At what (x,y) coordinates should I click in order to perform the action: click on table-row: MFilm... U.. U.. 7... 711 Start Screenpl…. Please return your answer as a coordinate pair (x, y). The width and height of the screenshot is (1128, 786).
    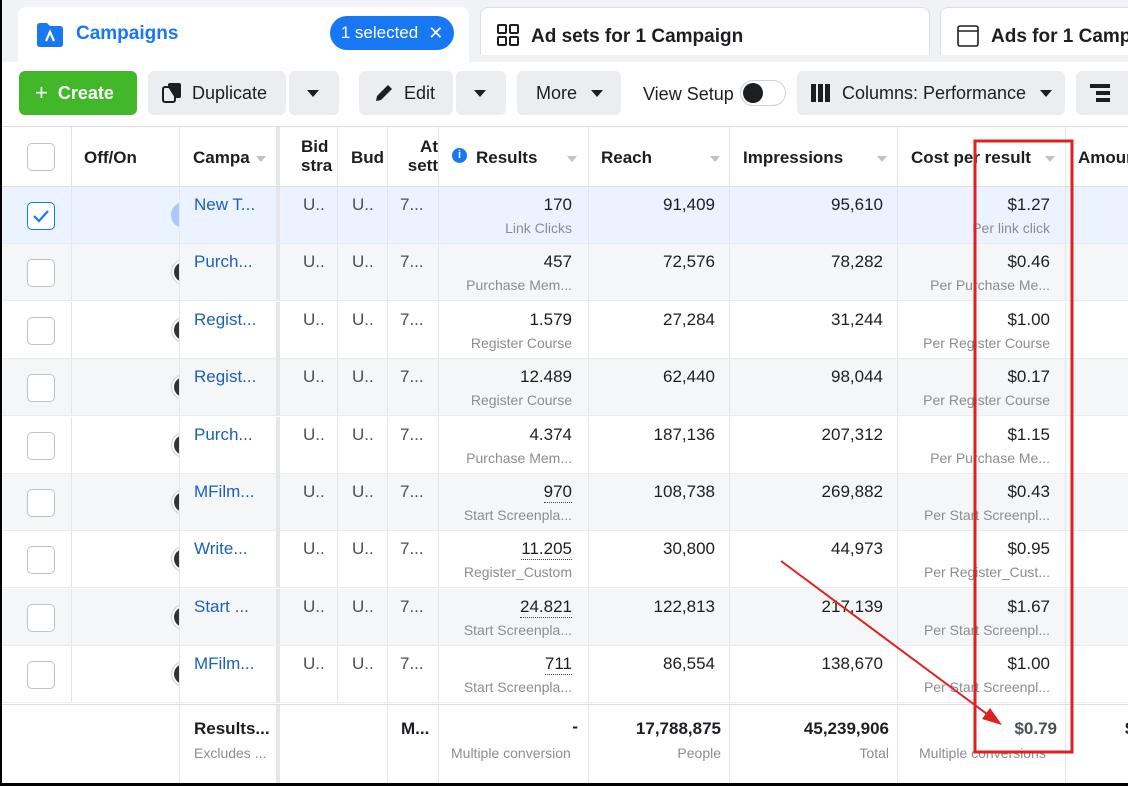
    Looking at the image, I should click on (565, 675).